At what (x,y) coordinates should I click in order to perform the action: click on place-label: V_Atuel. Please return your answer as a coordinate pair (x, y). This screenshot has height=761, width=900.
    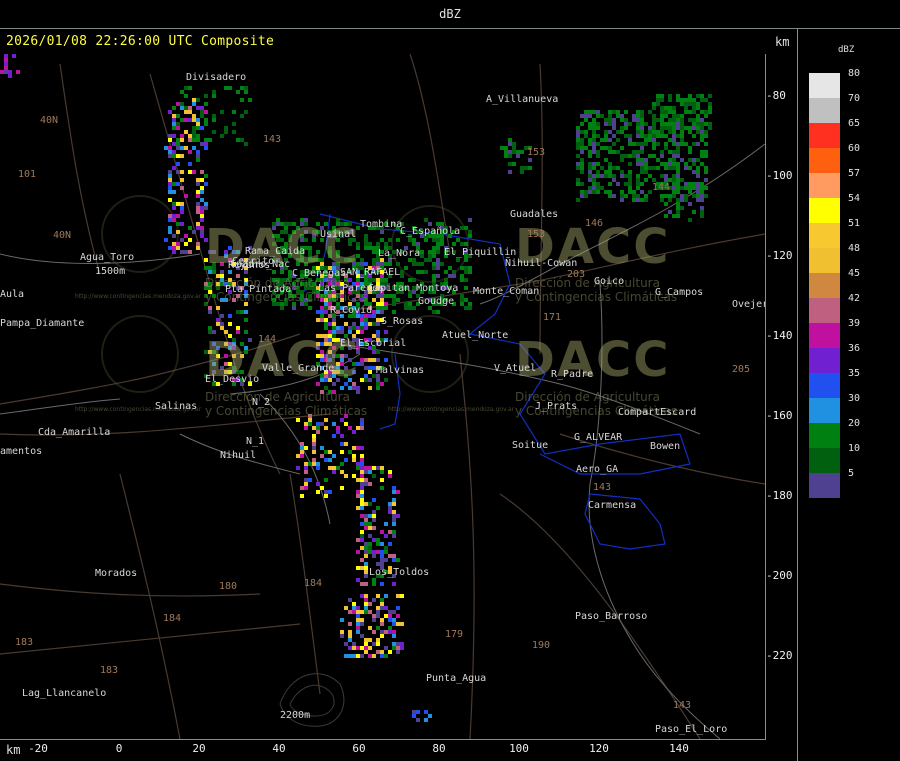
    Looking at the image, I should click on (515, 368).